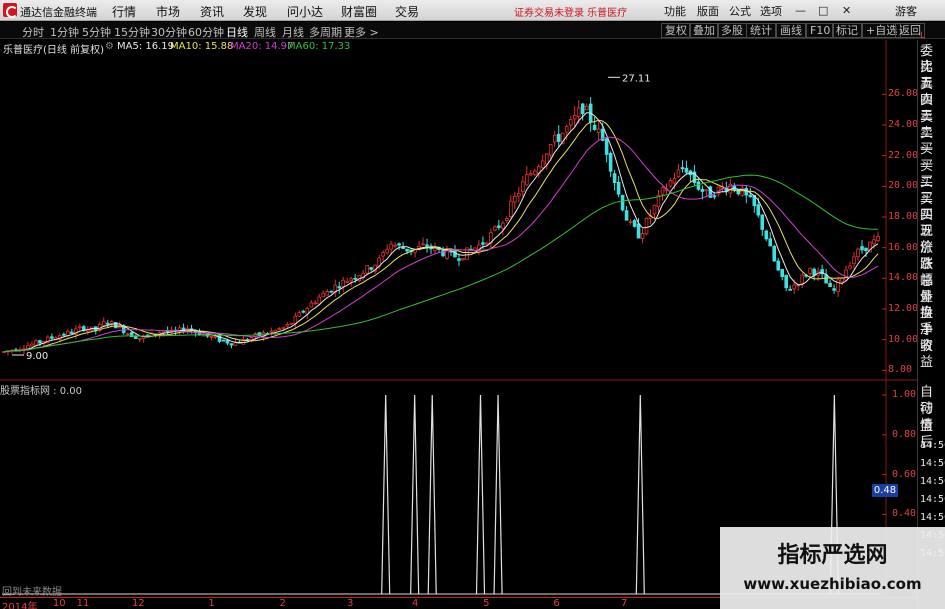 This screenshot has width=945, height=609. I want to click on annotation-label: 27.11, so click(636, 78).